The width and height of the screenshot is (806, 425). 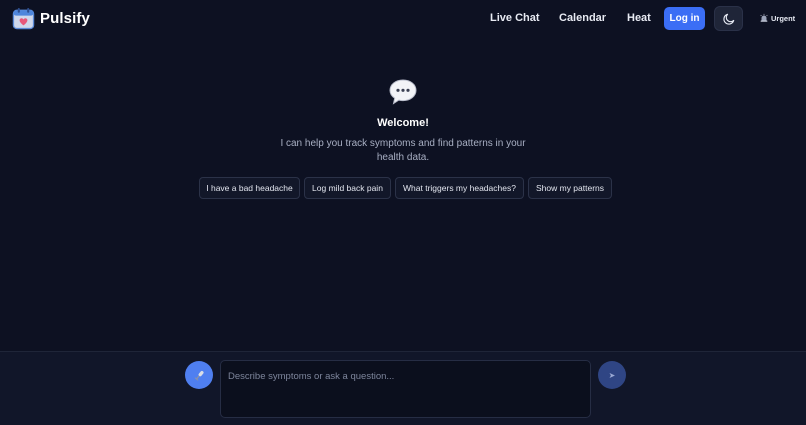 I want to click on calendar-heart-icon, so click(x=23, y=18).